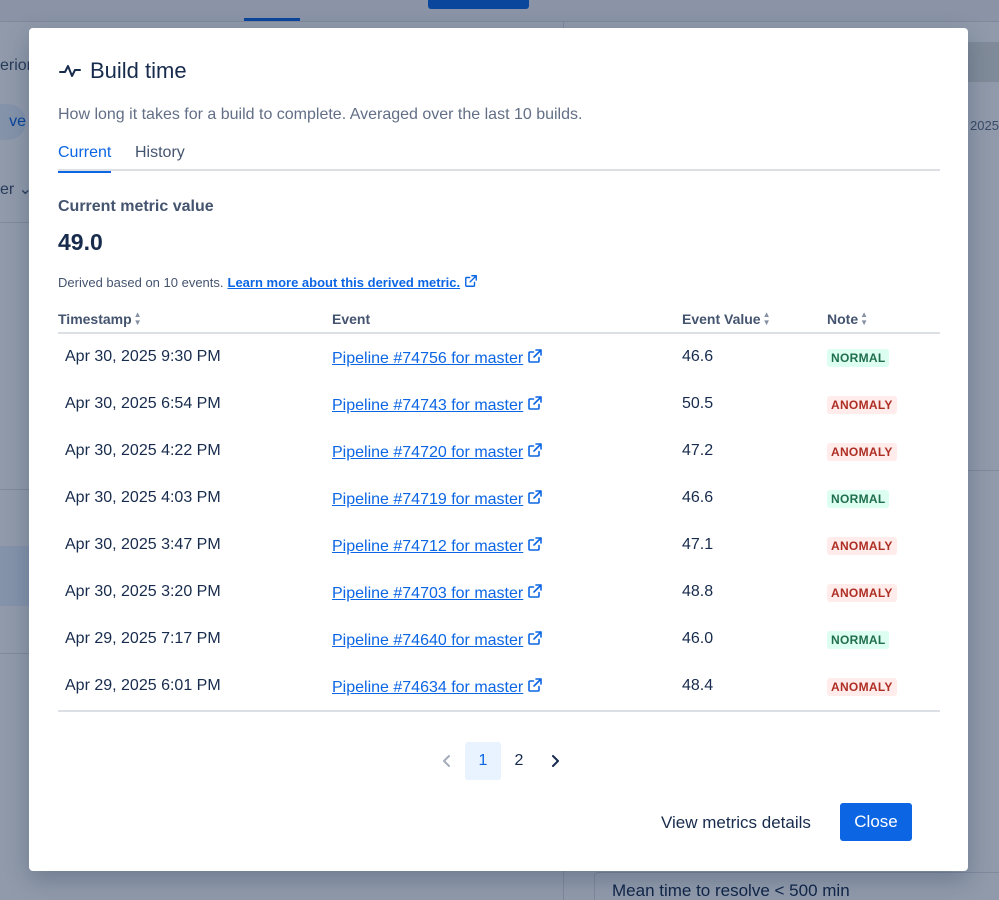  I want to click on cell-event-value: 46.0, so click(698, 638).